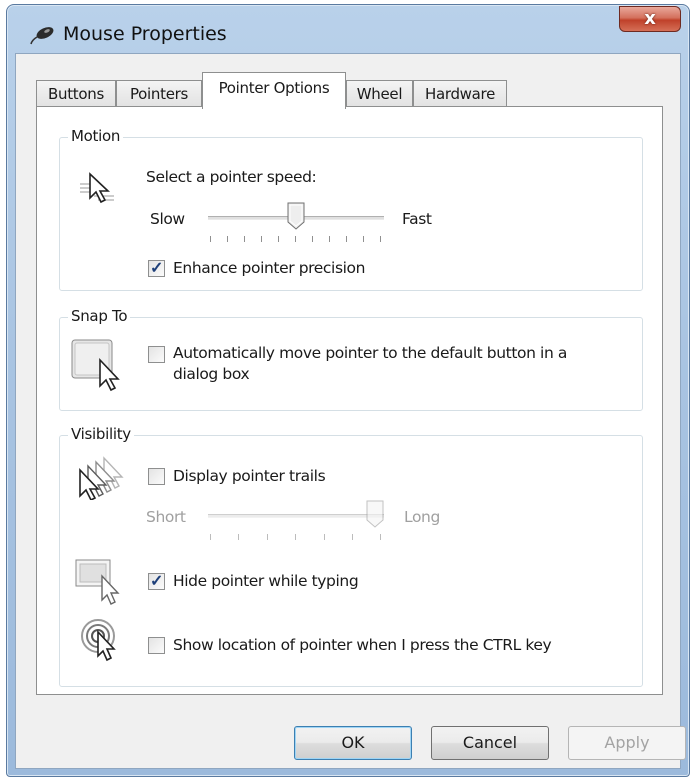  What do you see at coordinates (375, 514) in the screenshot?
I see `pointer-trails-slider-thumb` at bounding box center [375, 514].